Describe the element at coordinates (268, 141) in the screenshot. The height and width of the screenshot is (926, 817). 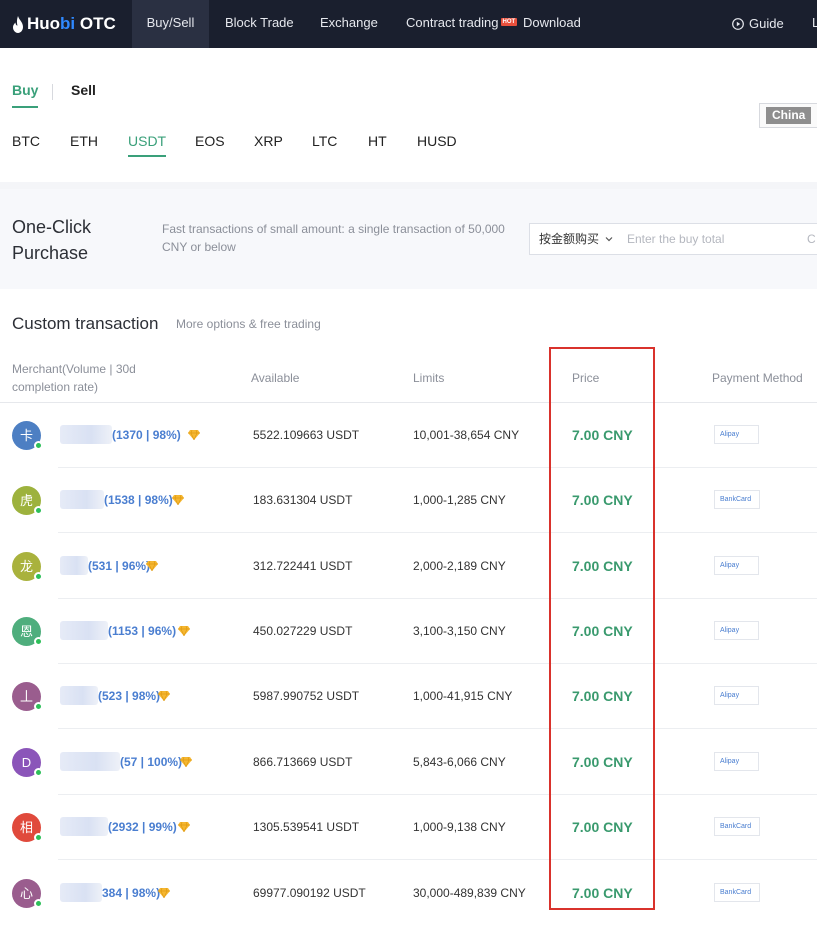
I see `coin-tab-xrp: XRP` at that location.